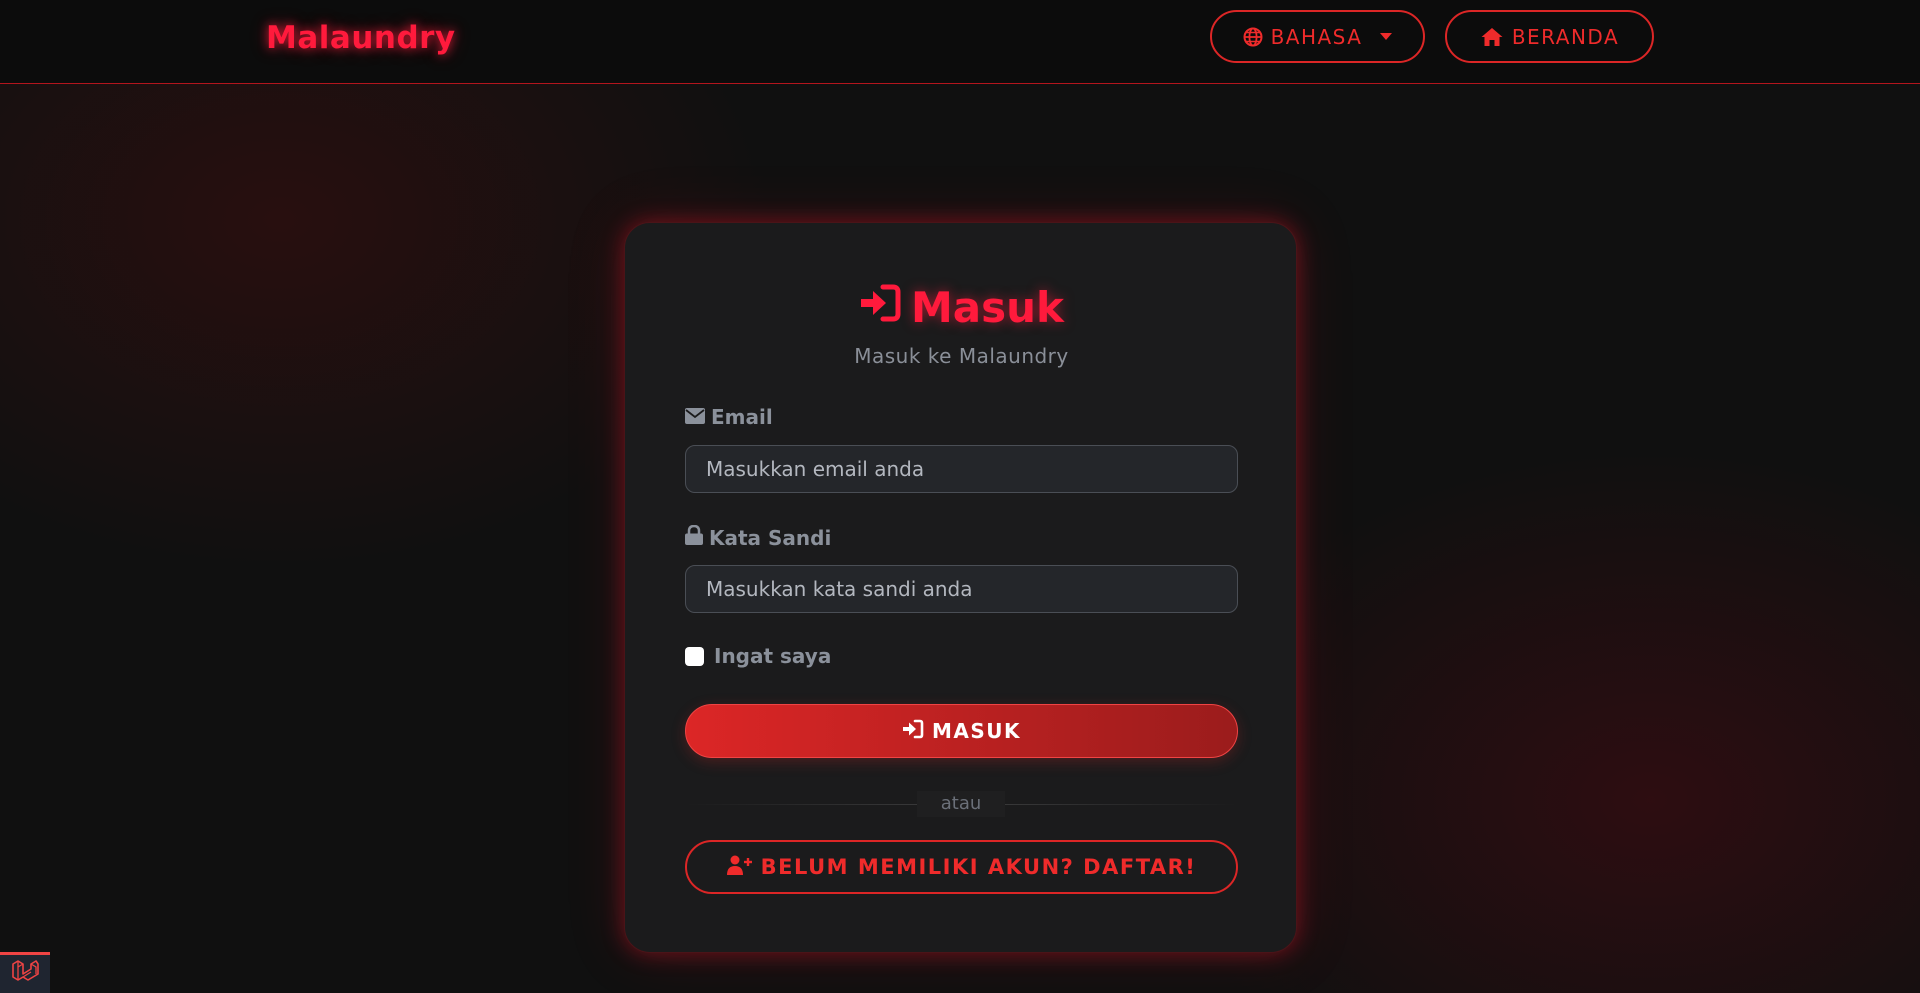  What do you see at coordinates (770, 537) in the screenshot?
I see `password-label-text: Kata Sandi` at bounding box center [770, 537].